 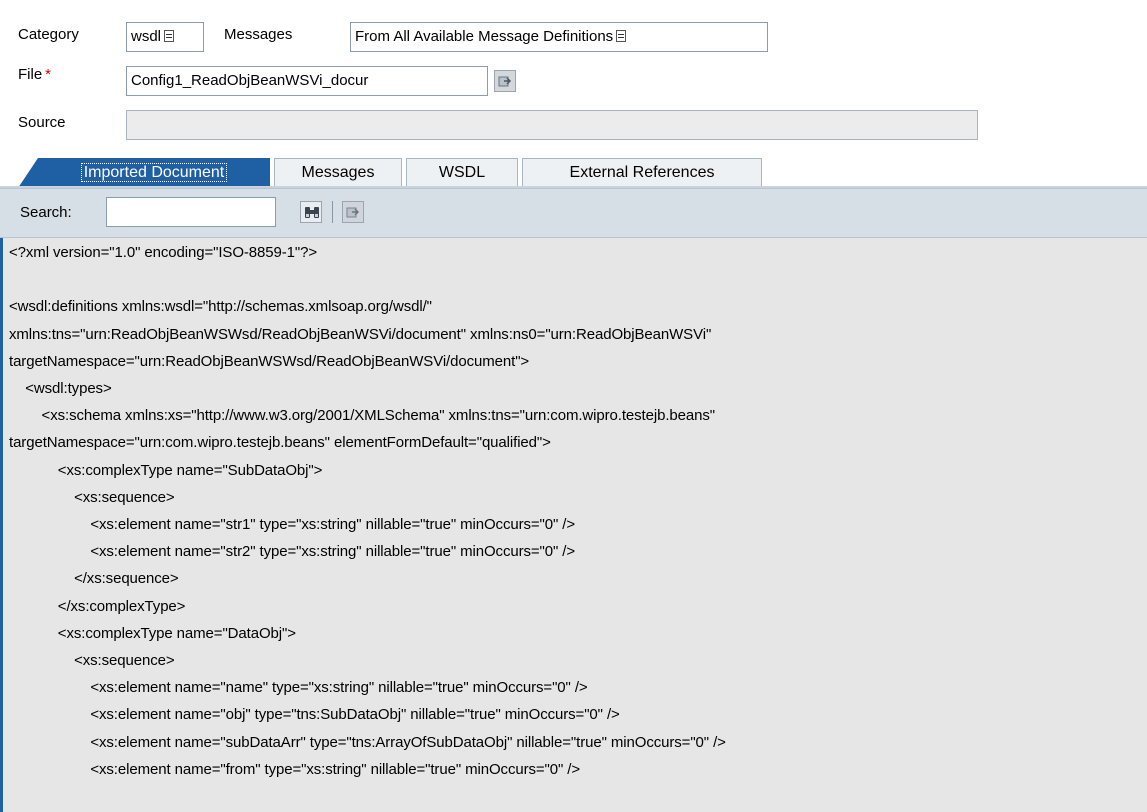 What do you see at coordinates (48, 74) in the screenshot?
I see `required-marker: *` at bounding box center [48, 74].